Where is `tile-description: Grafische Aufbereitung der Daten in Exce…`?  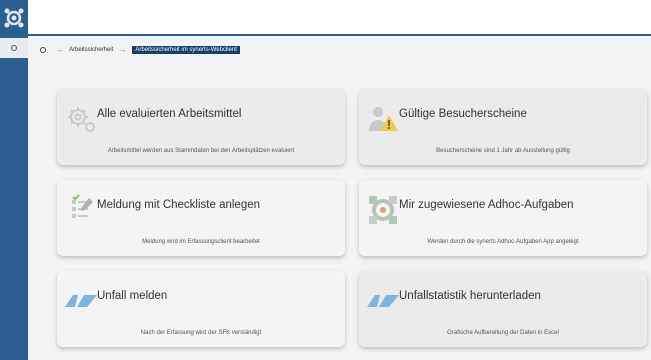 tile-description: Grafische Aufbereitung der Daten in Exce… is located at coordinates (503, 333).